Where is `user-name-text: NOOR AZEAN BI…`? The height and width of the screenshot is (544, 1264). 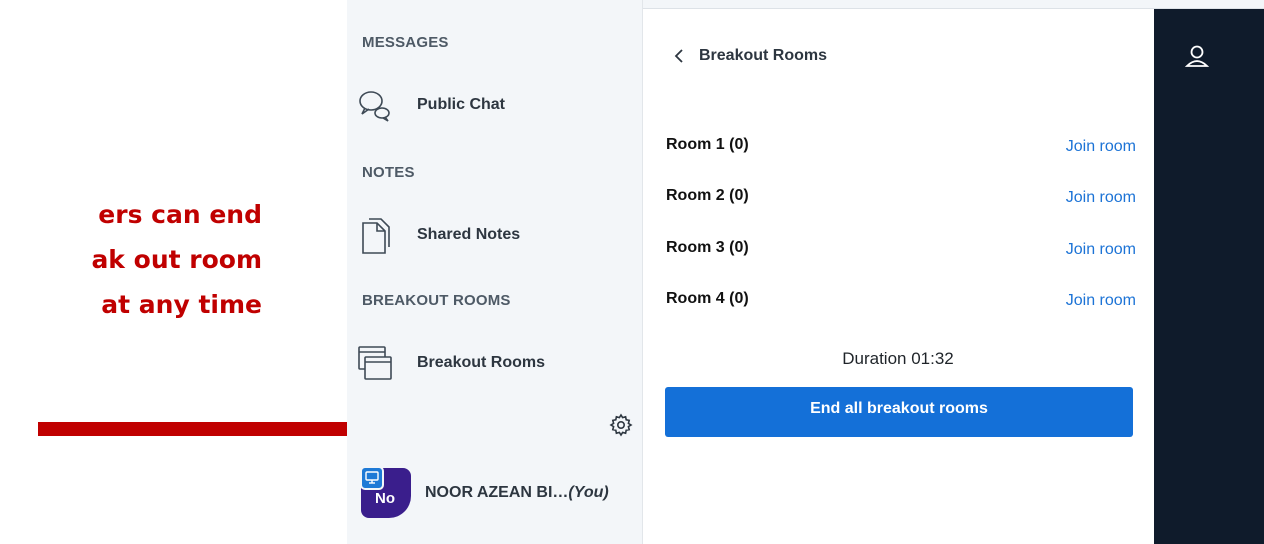 user-name-text: NOOR AZEAN BI… is located at coordinates (497, 492).